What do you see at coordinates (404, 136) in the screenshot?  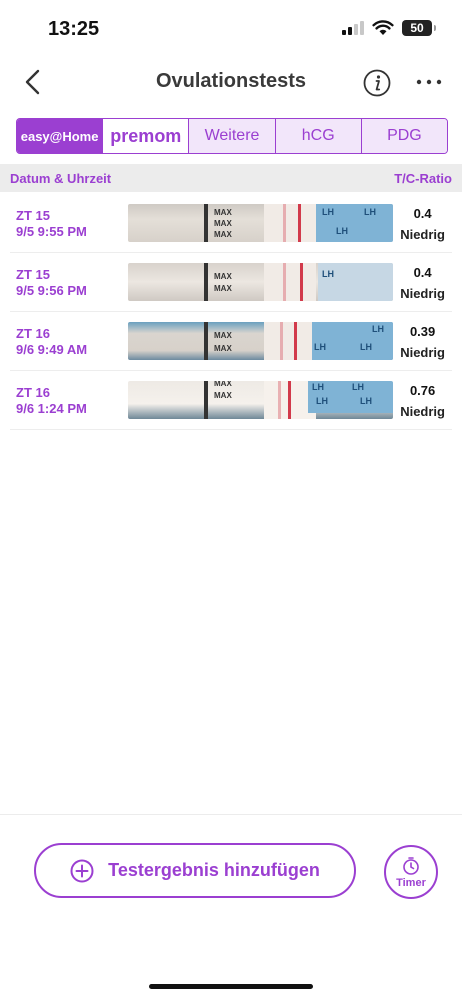 I see `tab-pdg: PDG` at bounding box center [404, 136].